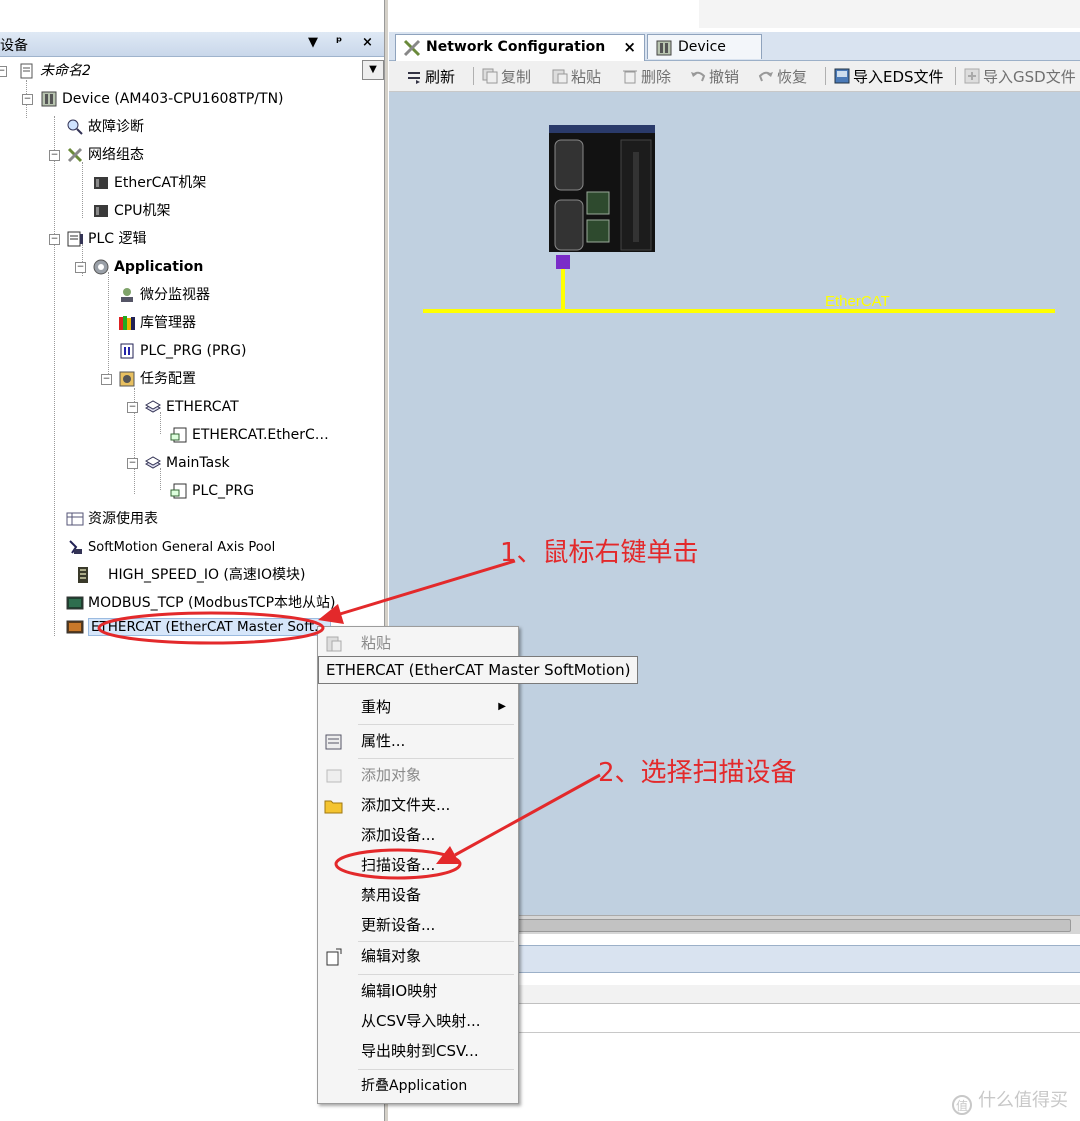  What do you see at coordinates (202, 407) in the screenshot?
I see `tree-label: ETHERCAT` at bounding box center [202, 407].